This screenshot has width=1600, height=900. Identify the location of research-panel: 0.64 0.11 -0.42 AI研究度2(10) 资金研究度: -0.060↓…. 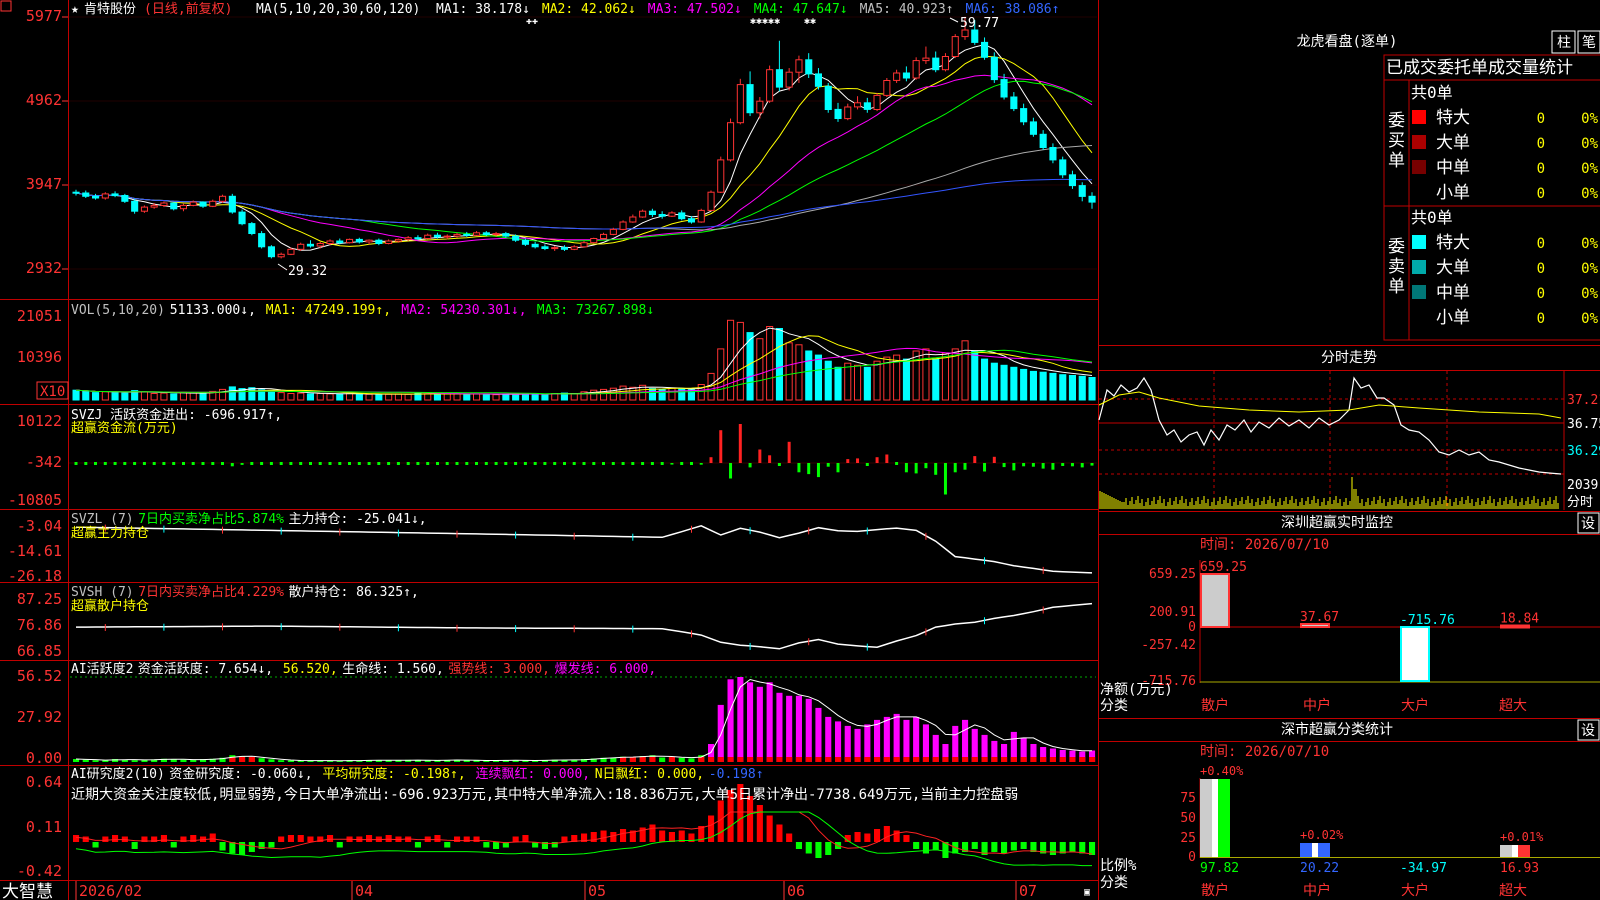
(556, 823).